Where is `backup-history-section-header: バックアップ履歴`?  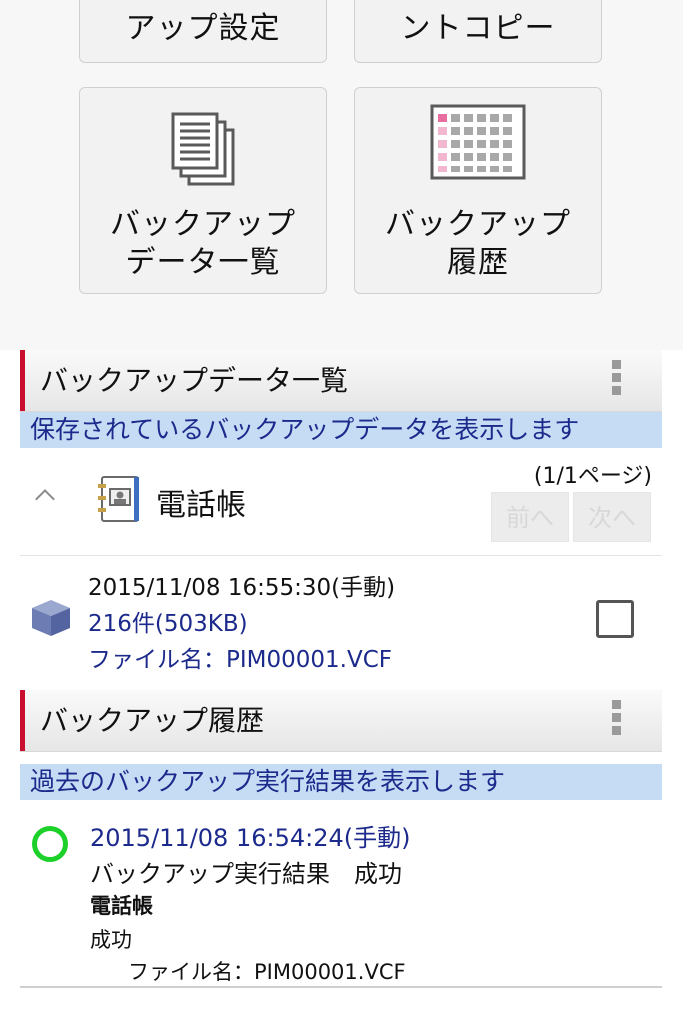
backup-history-section-header: バックアップ履歴 is located at coordinates (341, 721).